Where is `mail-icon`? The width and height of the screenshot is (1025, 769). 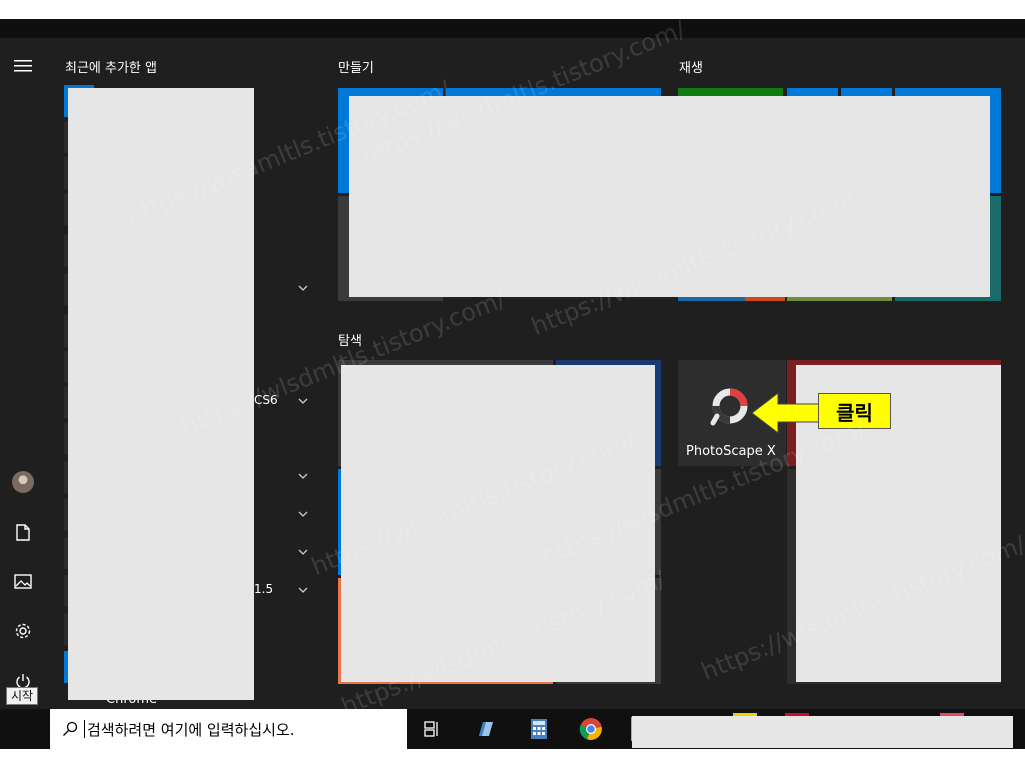 mail-icon is located at coordinates (486, 729).